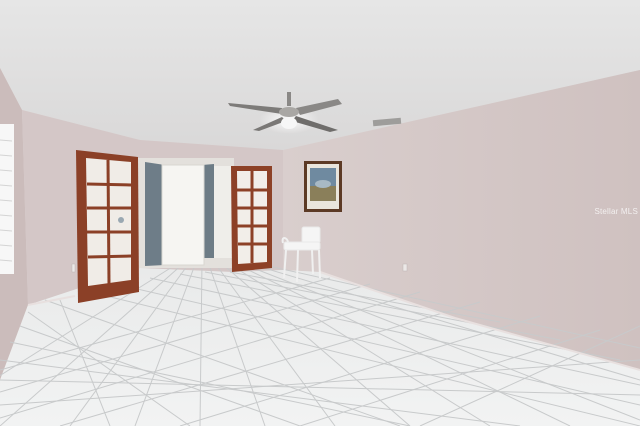 The width and height of the screenshot is (640, 426). I want to click on french-door-right, so click(251, 219).